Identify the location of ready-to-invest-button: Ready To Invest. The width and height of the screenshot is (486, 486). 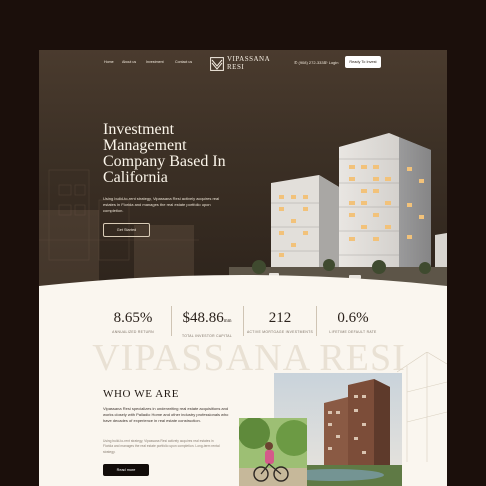
(363, 62).